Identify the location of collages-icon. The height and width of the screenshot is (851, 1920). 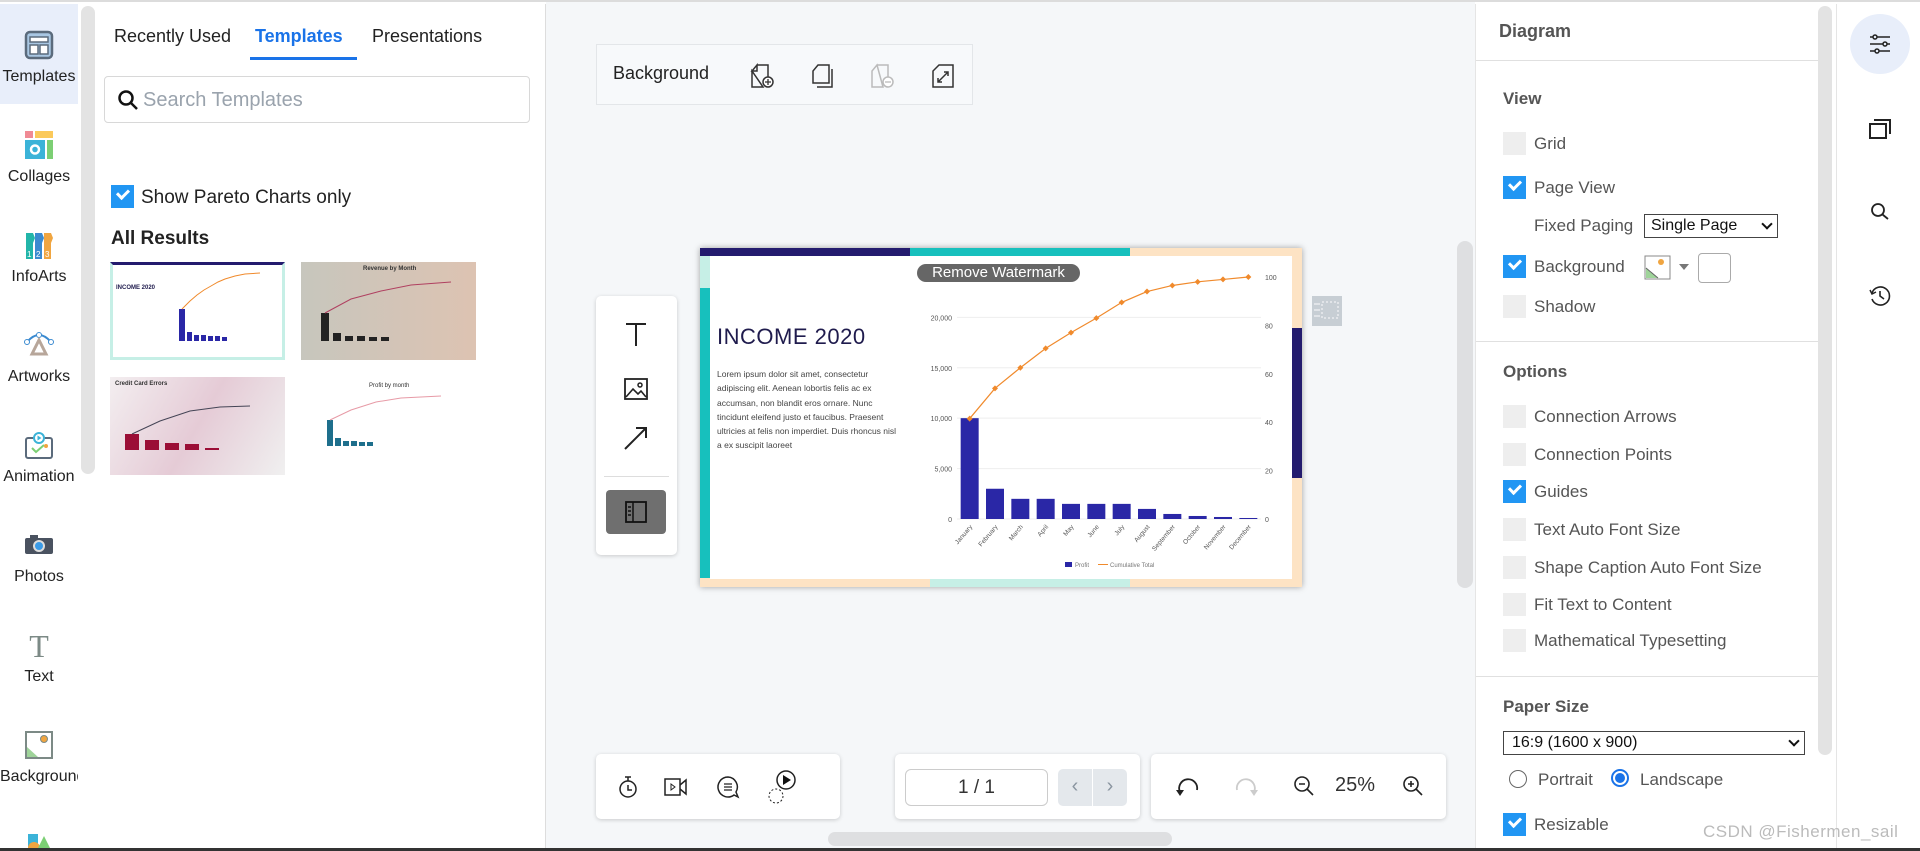
(39, 145).